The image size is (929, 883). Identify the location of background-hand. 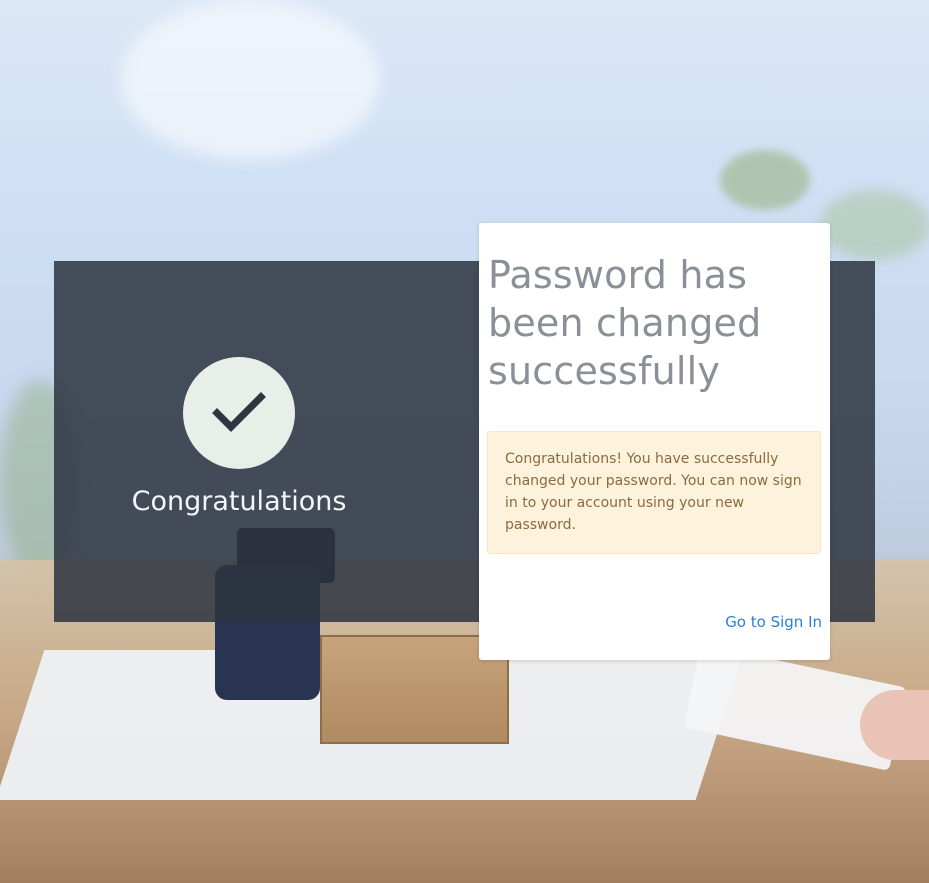
(894, 725).